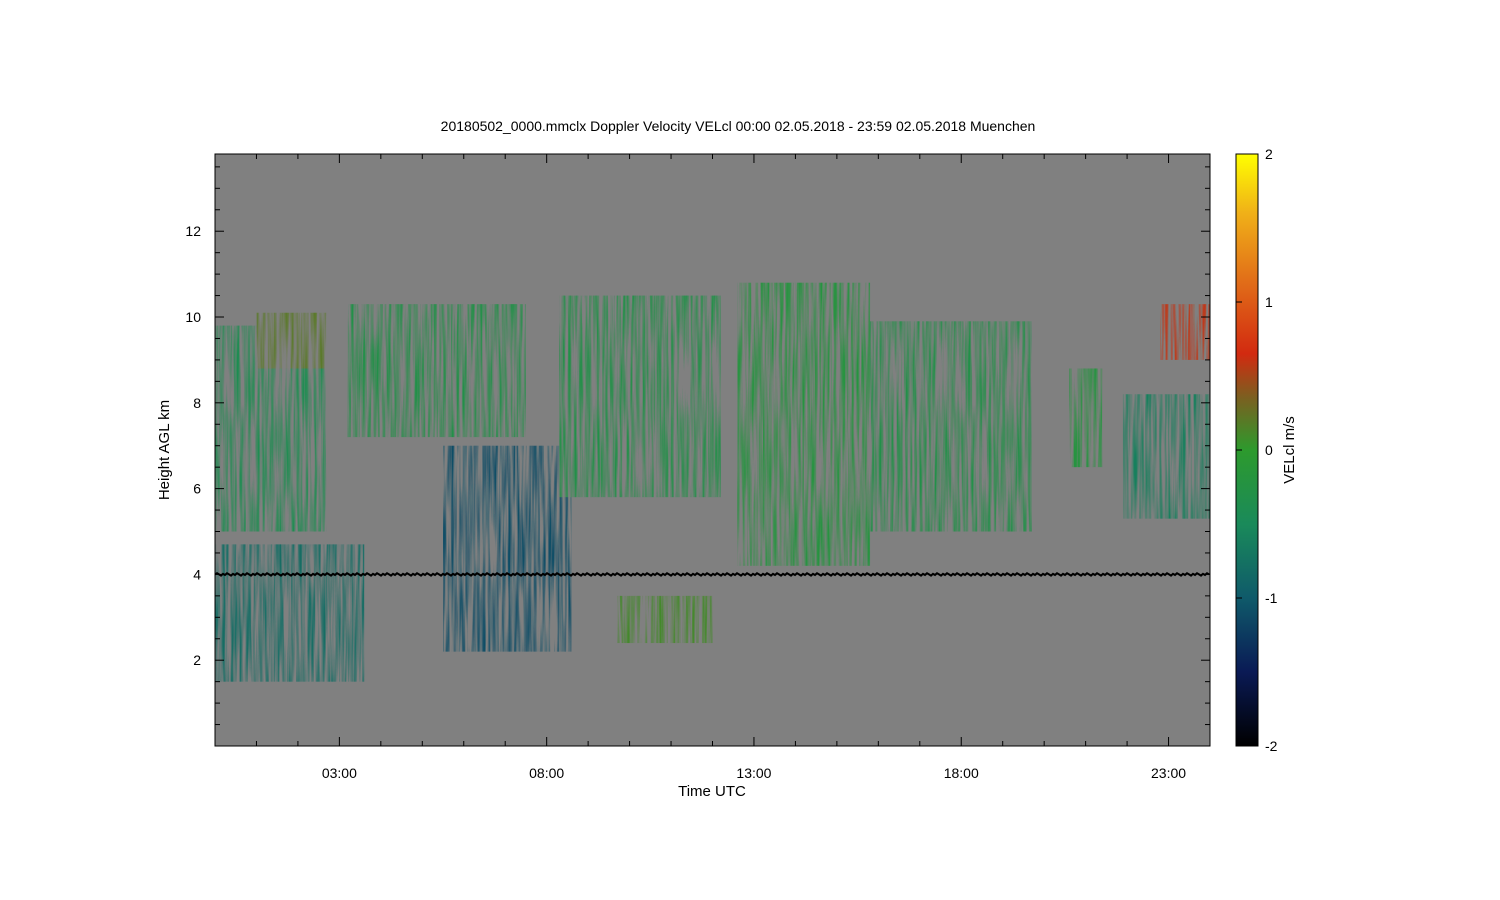  I want to click on y-tick-label: 12, so click(193, 231).